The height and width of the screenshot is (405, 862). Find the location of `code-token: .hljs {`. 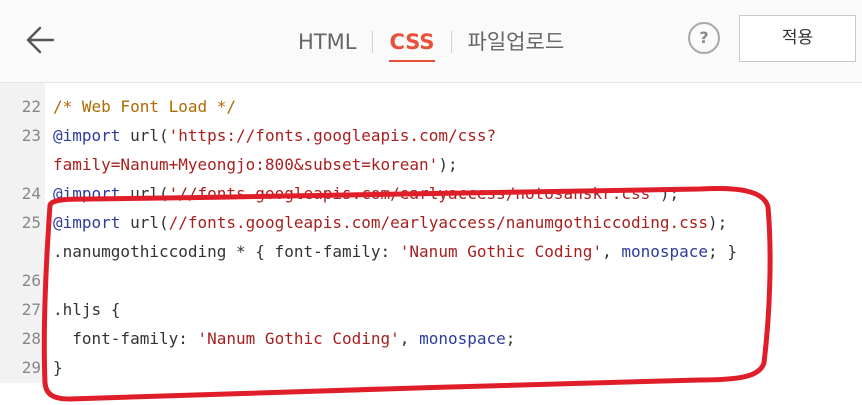

code-token: .hljs { is located at coordinates (87, 309).